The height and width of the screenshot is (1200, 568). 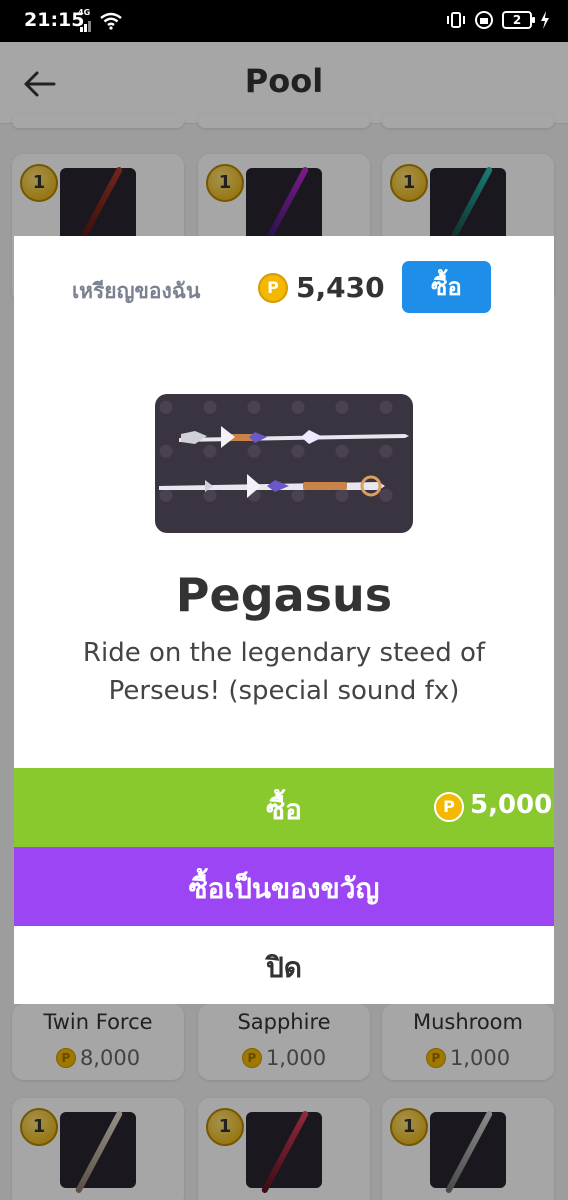 What do you see at coordinates (446, 287) in the screenshot?
I see `buy-coins-button: ซื้อ` at bounding box center [446, 287].